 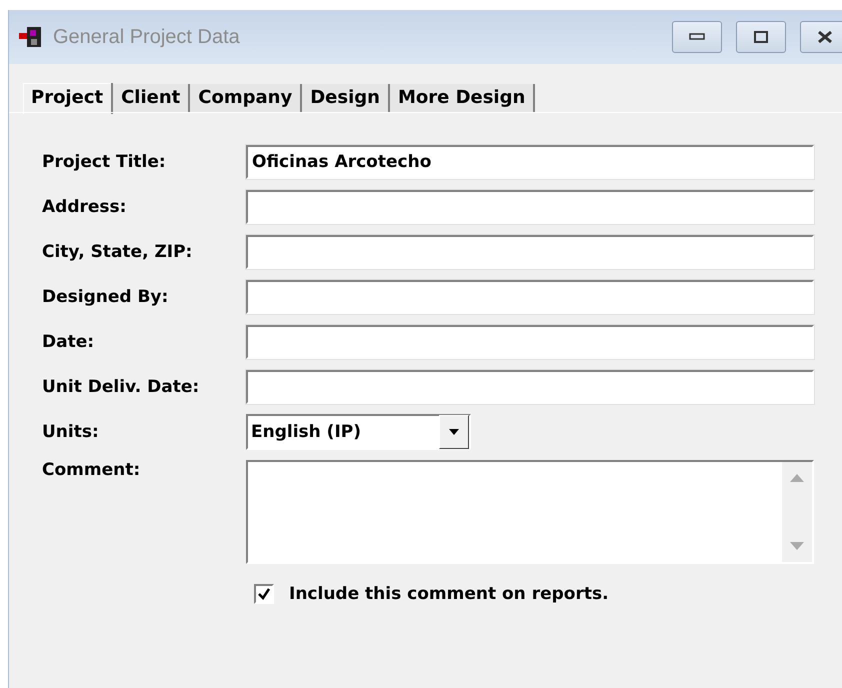 I want to click on field-label: Address:, so click(x=85, y=206).